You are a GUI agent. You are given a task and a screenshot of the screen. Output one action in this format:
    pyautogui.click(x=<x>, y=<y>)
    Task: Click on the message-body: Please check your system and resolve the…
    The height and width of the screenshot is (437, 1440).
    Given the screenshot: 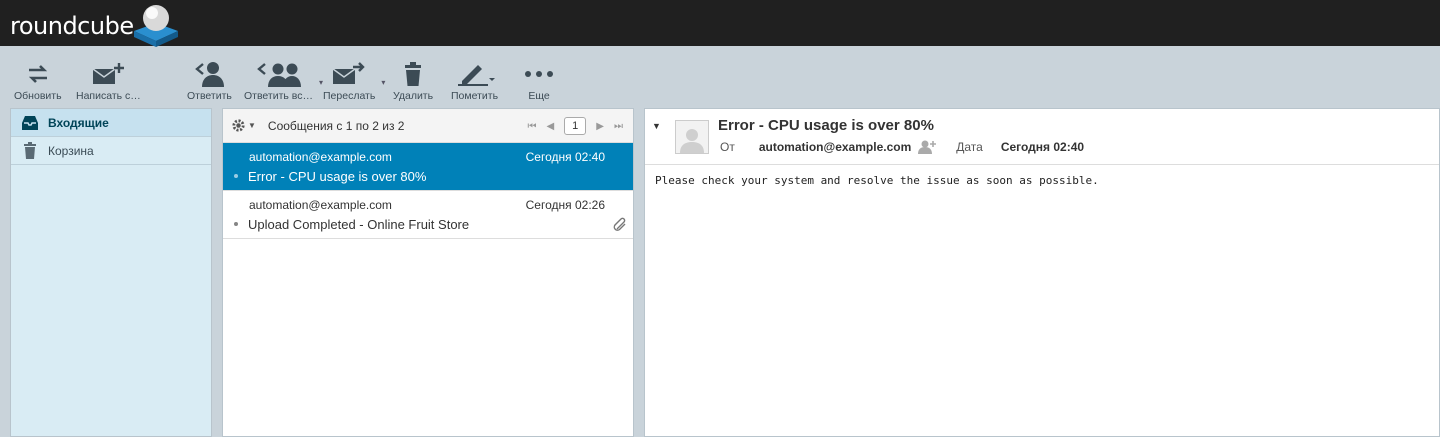 What is the action you would take?
    pyautogui.click(x=877, y=180)
    